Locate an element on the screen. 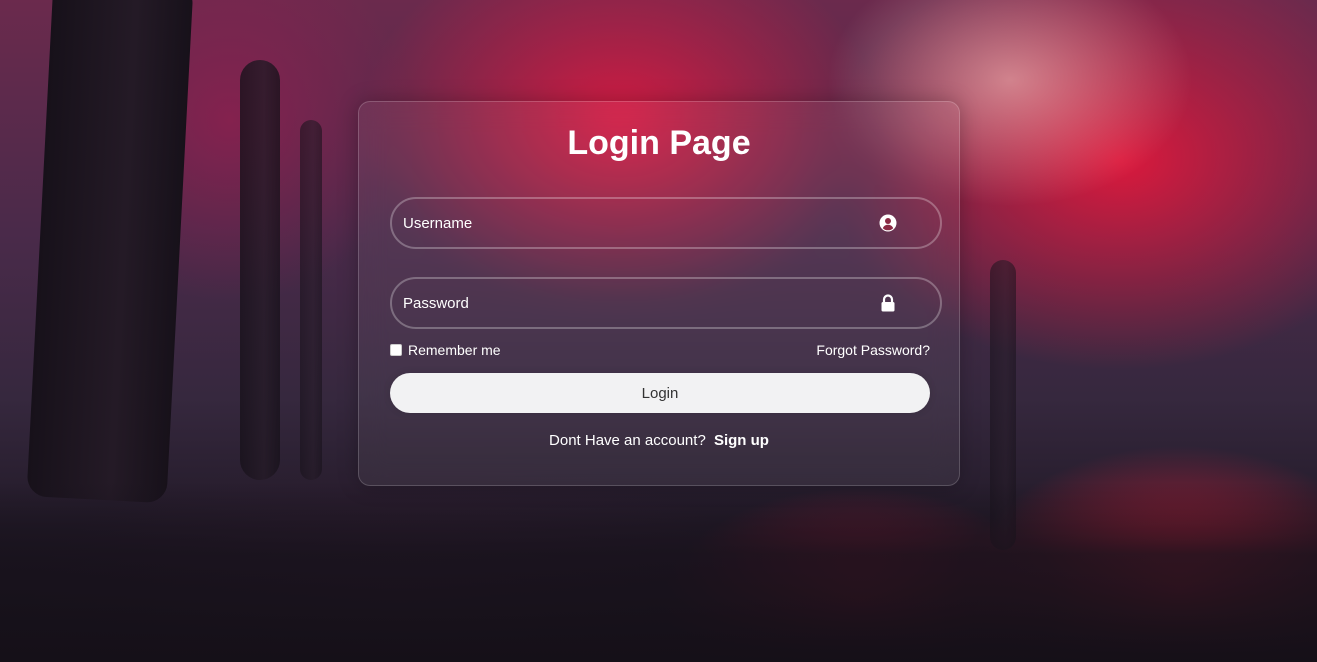 Image resolution: width=1317 pixels, height=662 pixels. remember-me: Remember me is located at coordinates (445, 350).